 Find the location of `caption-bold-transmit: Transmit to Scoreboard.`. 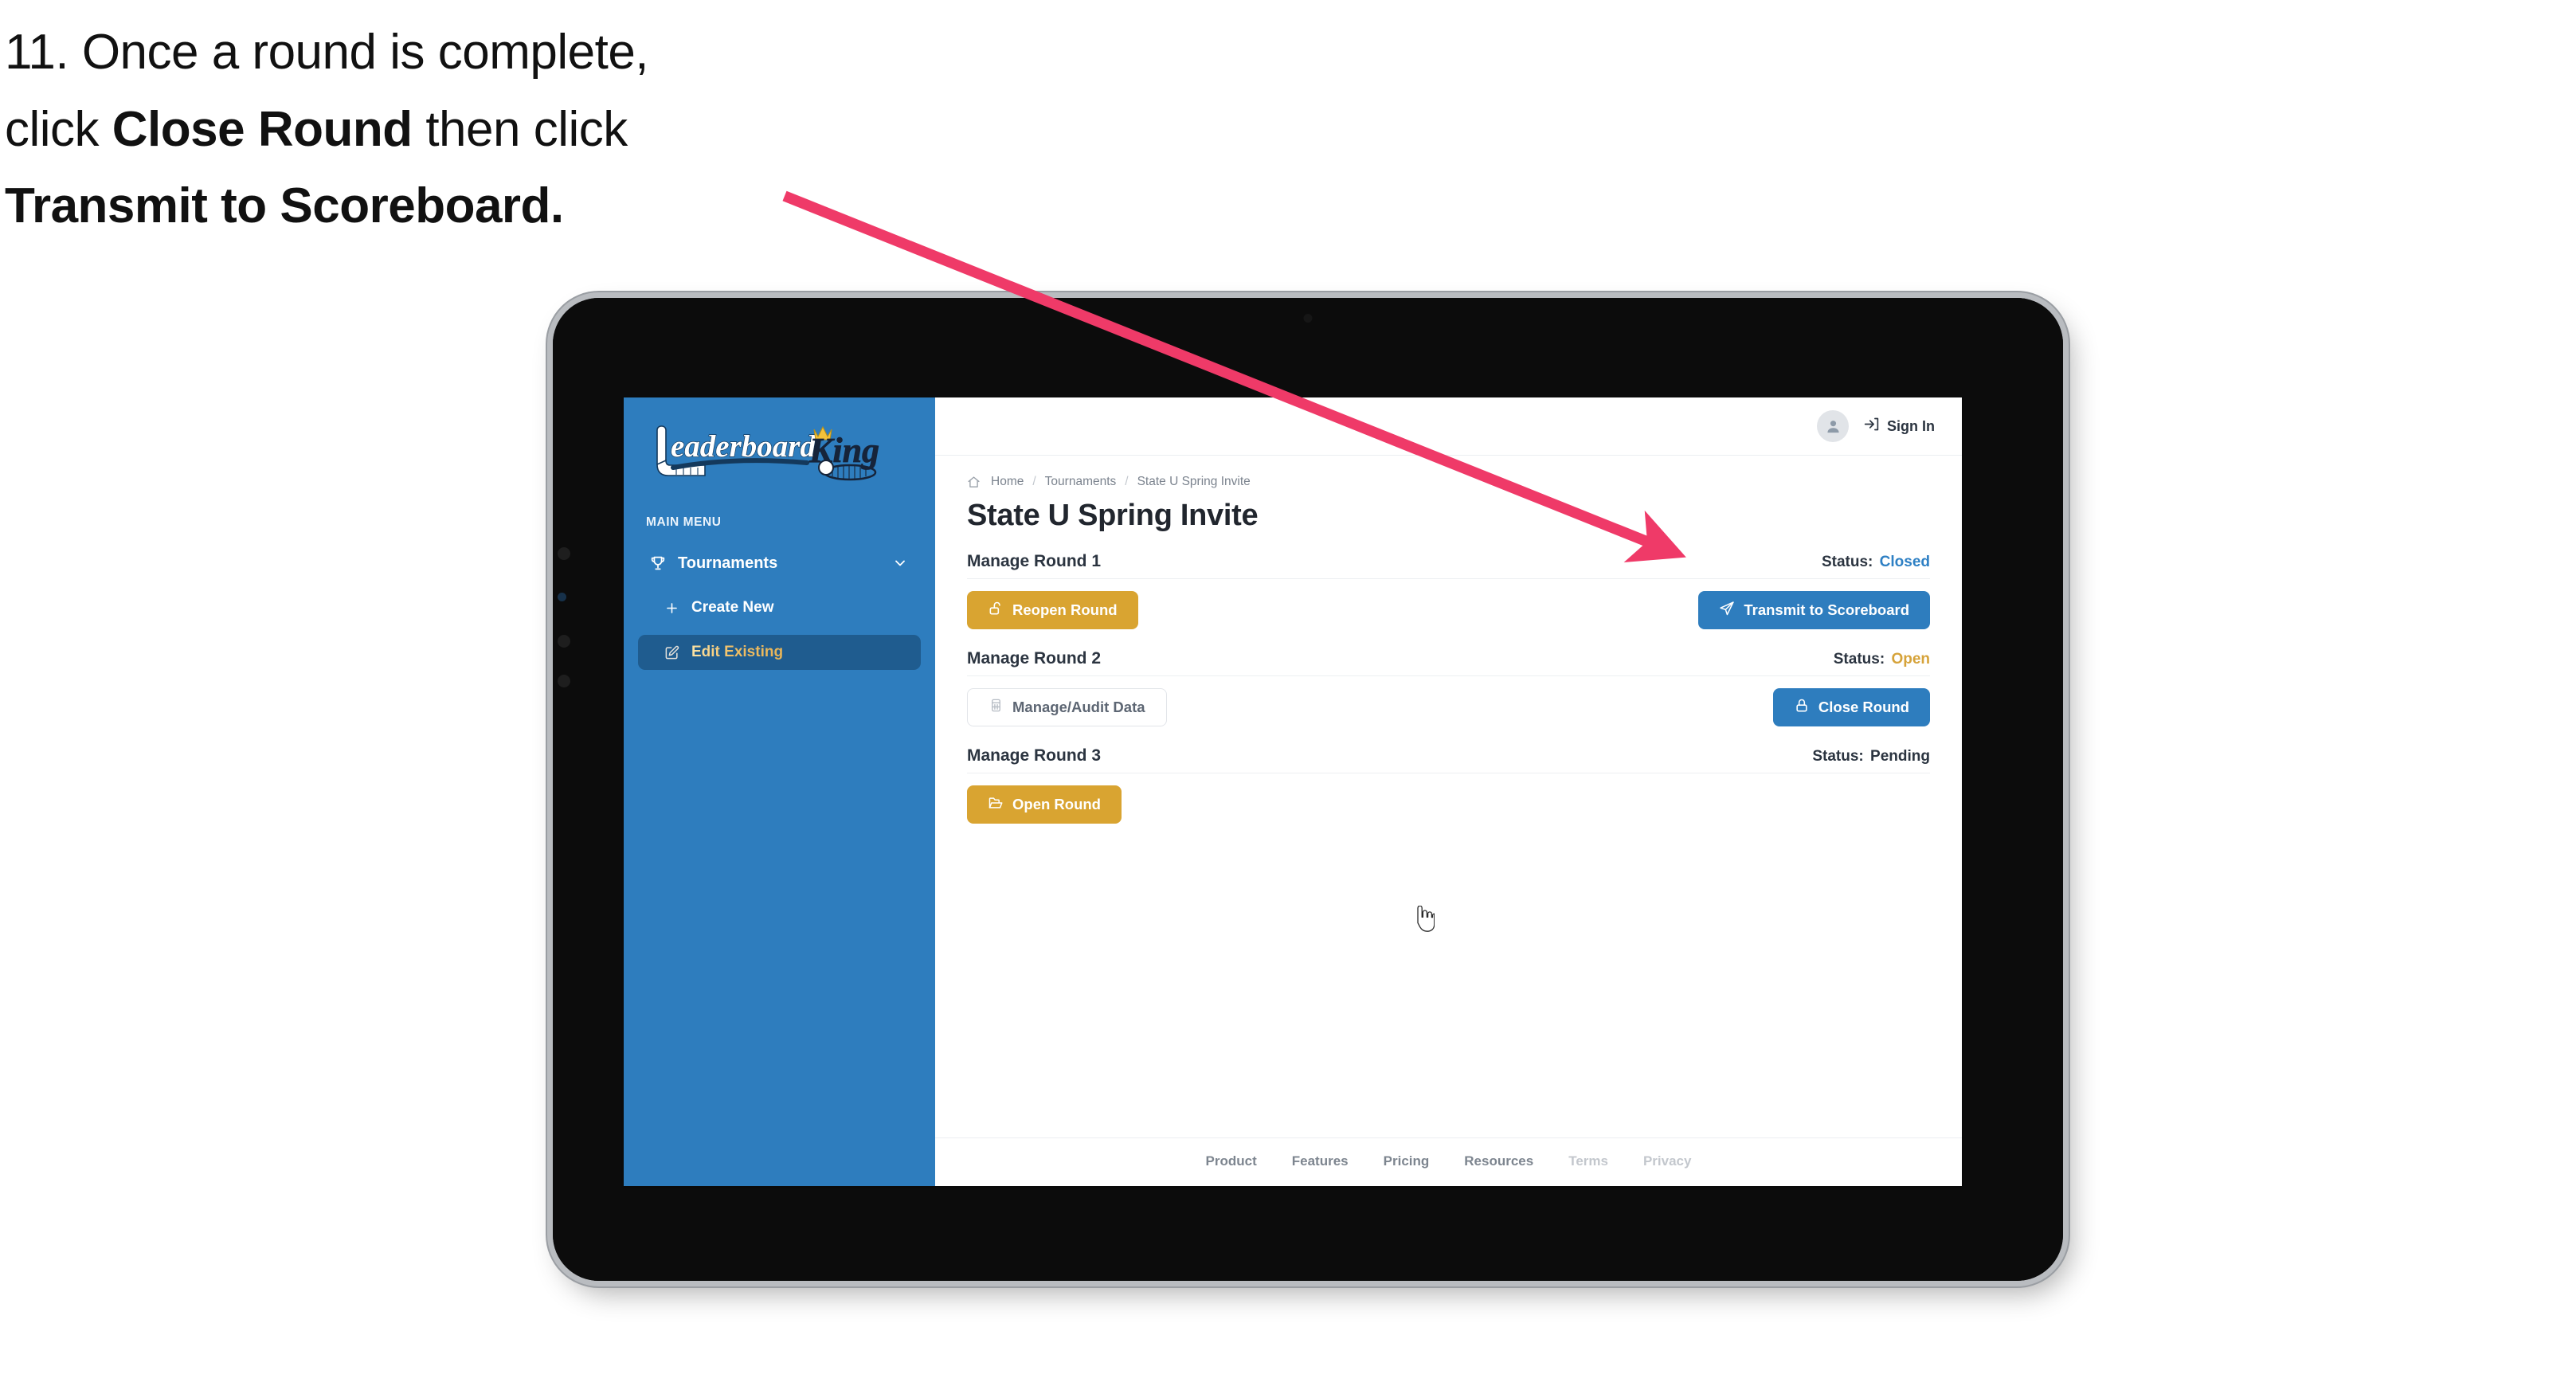

caption-bold-transmit: Transmit to Scoreboard. is located at coordinates (284, 206).